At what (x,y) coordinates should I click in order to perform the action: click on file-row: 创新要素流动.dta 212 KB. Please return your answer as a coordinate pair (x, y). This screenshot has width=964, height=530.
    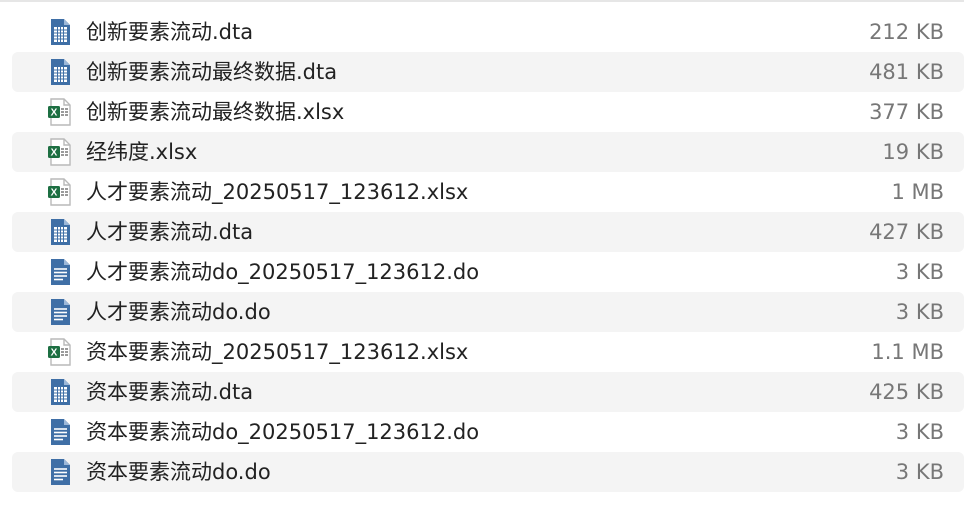
    Looking at the image, I should click on (488, 32).